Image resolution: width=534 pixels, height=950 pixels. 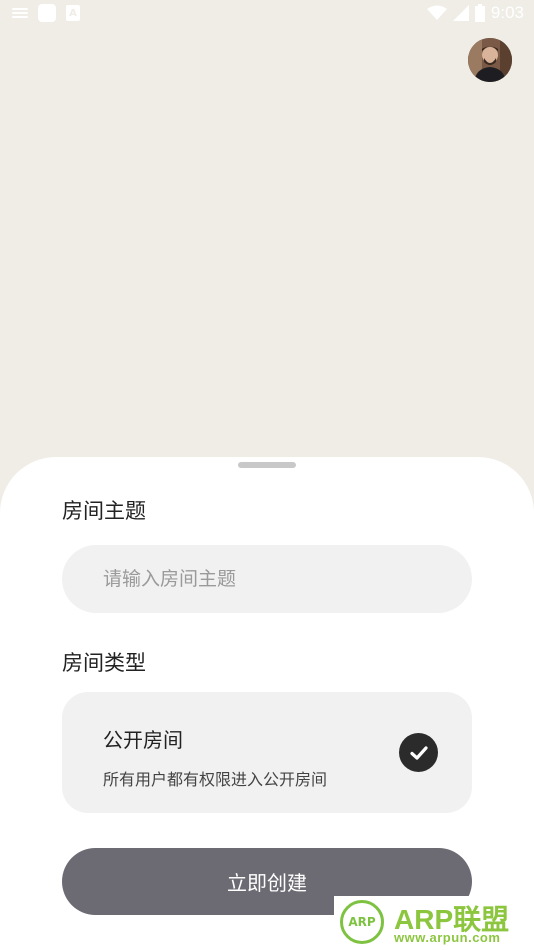 What do you see at coordinates (434, 923) in the screenshot?
I see `watermark: ARP ARP联盟 www.arpun.com` at bounding box center [434, 923].